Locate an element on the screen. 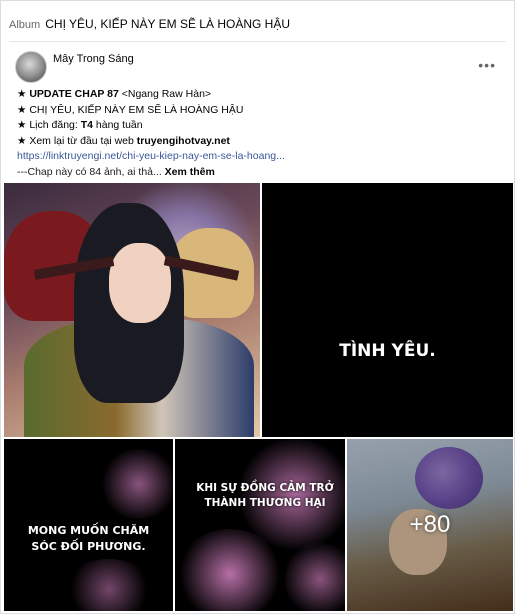 This screenshot has width=515, height=614. divider is located at coordinates (257, 41).